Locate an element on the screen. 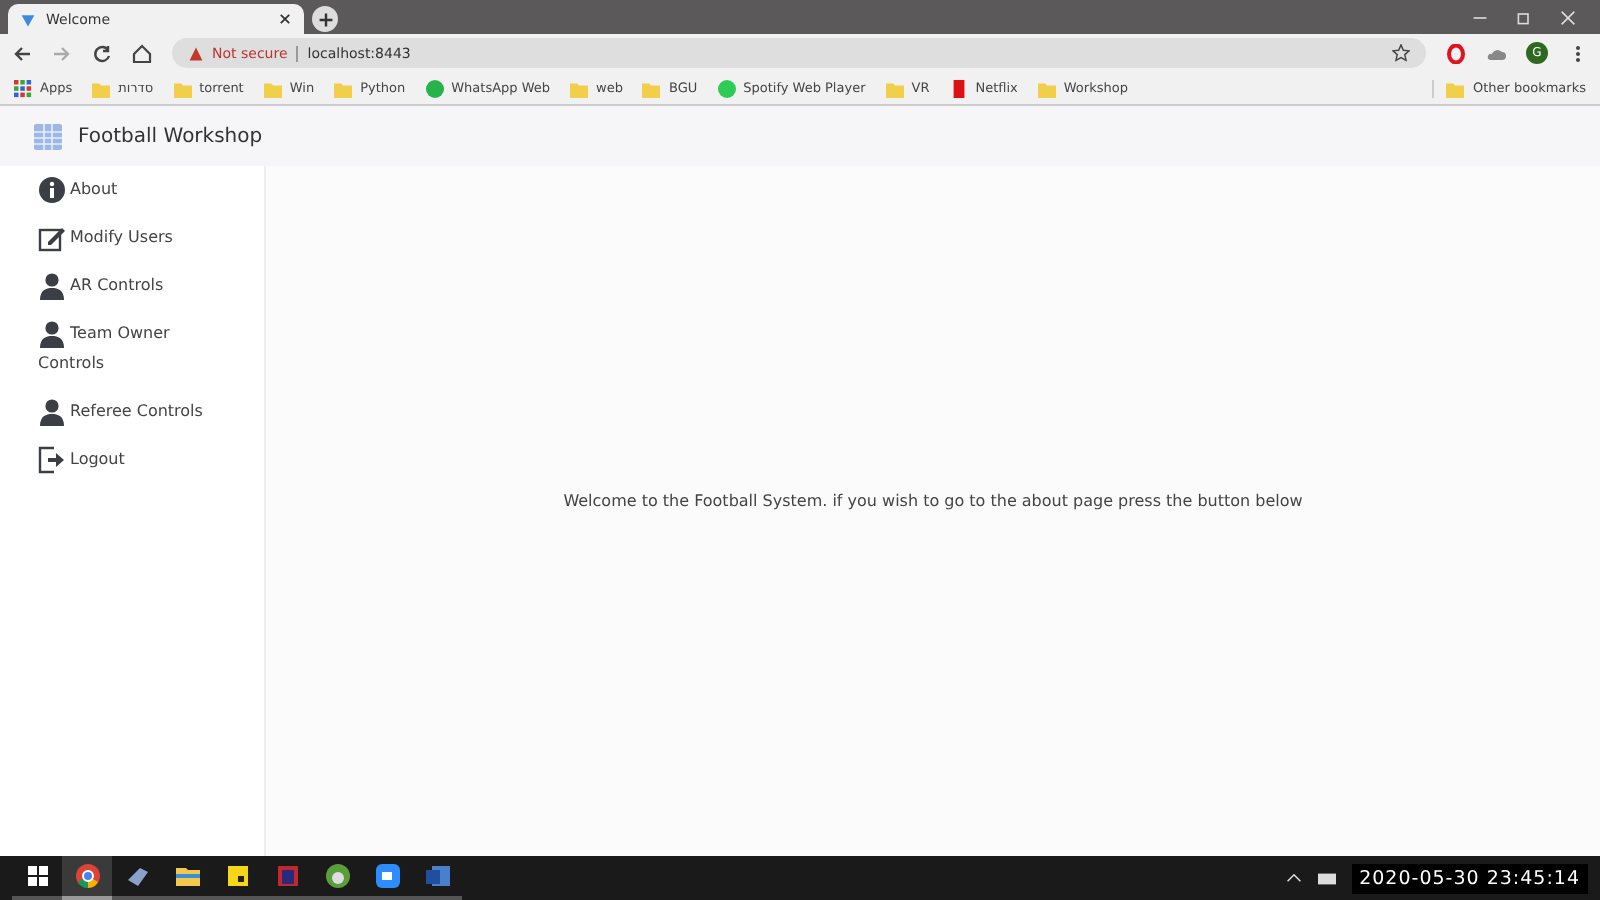 The image size is (1600, 900). battery-icon is located at coordinates (1326, 878).